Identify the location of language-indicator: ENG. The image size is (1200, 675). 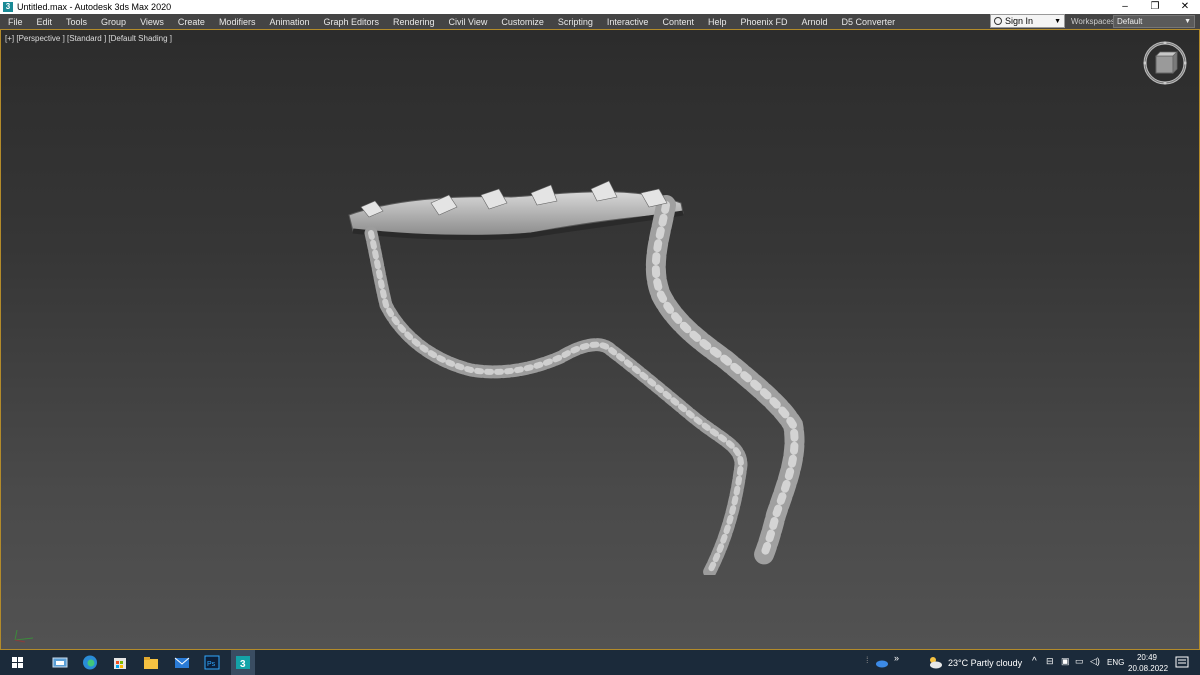
(1115, 662).